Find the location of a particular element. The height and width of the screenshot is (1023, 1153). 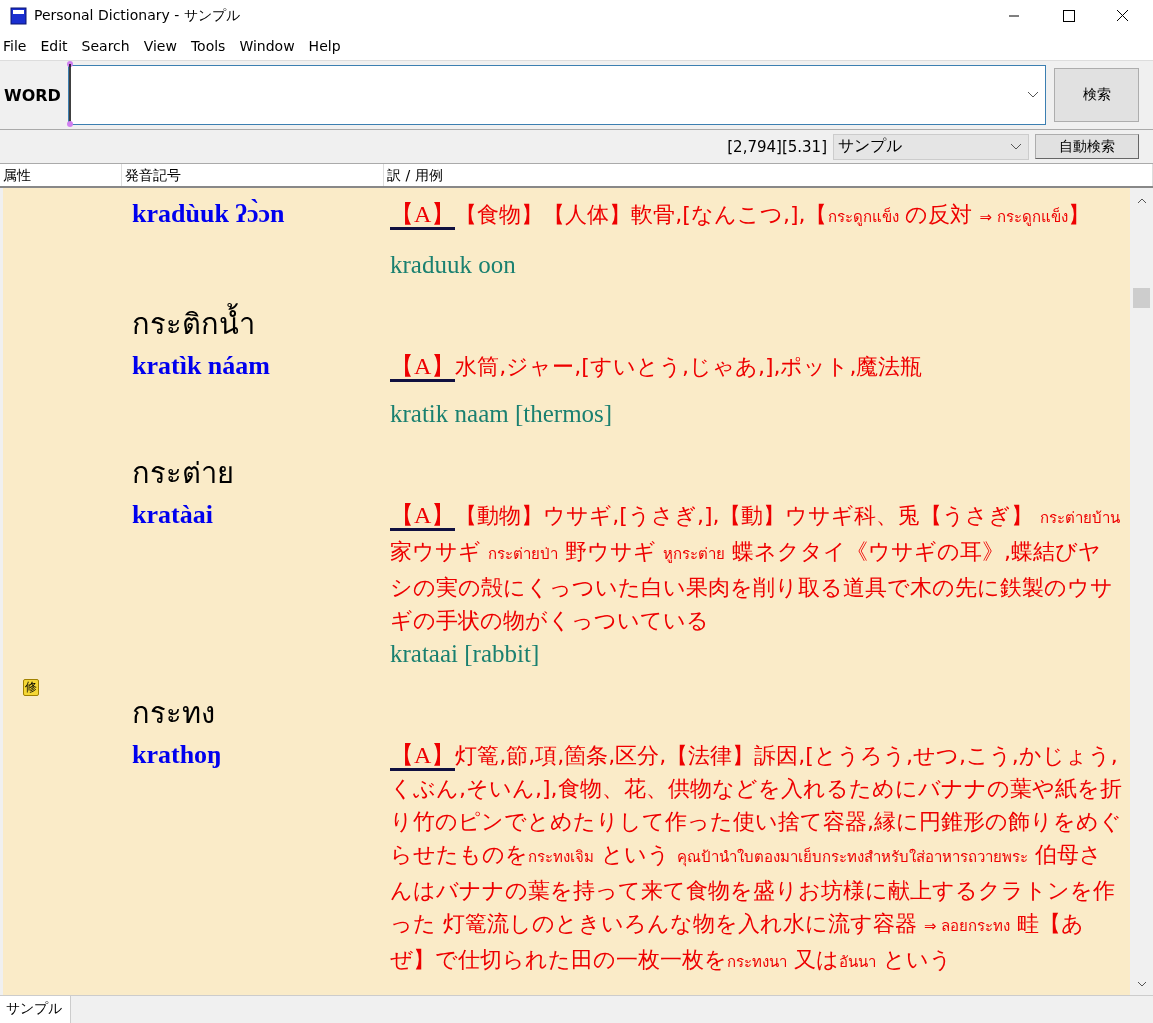

book-icon is located at coordinates (19, 16).